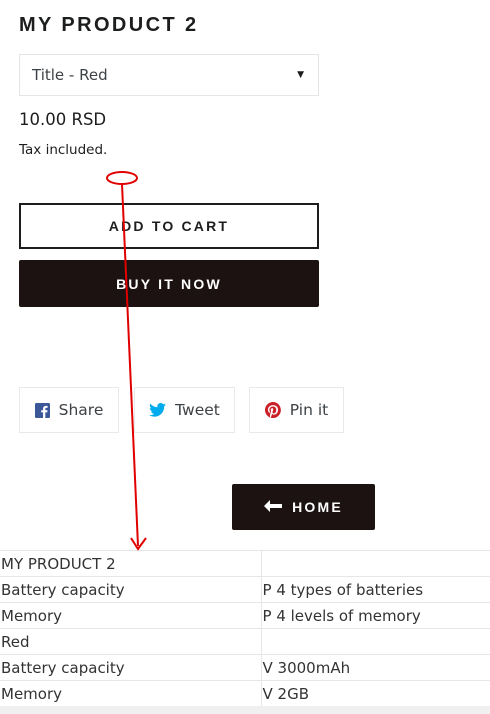 The height and width of the screenshot is (714, 490). I want to click on facebook-icon, so click(42, 410).